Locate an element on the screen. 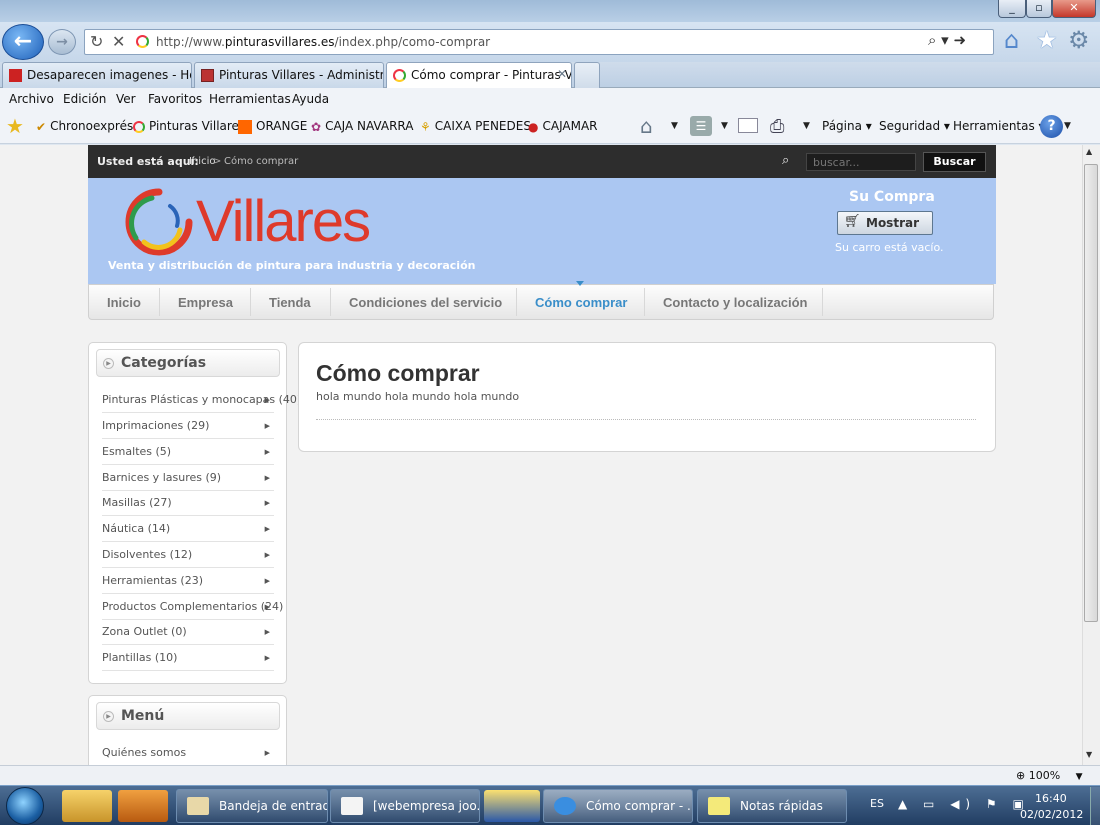 Image resolution: width=1100 pixels, height=825 pixels. scrollbar-thumb is located at coordinates (1091, 393).